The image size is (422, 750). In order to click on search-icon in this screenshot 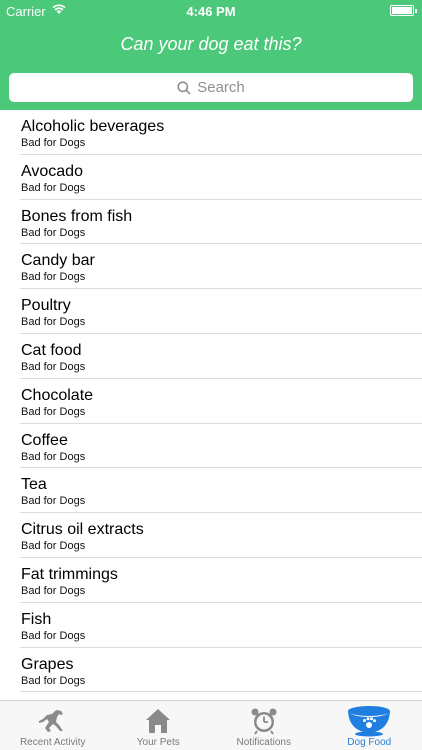, I will do `click(184, 87)`.